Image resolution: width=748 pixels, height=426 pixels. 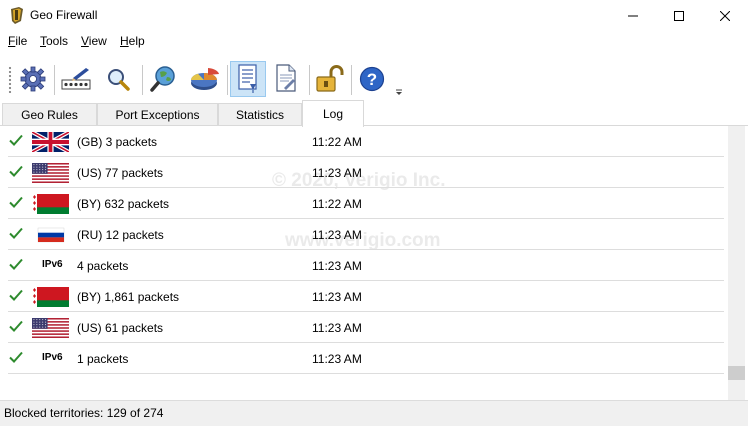 I want to click on maximize-icon, so click(x=679, y=15).